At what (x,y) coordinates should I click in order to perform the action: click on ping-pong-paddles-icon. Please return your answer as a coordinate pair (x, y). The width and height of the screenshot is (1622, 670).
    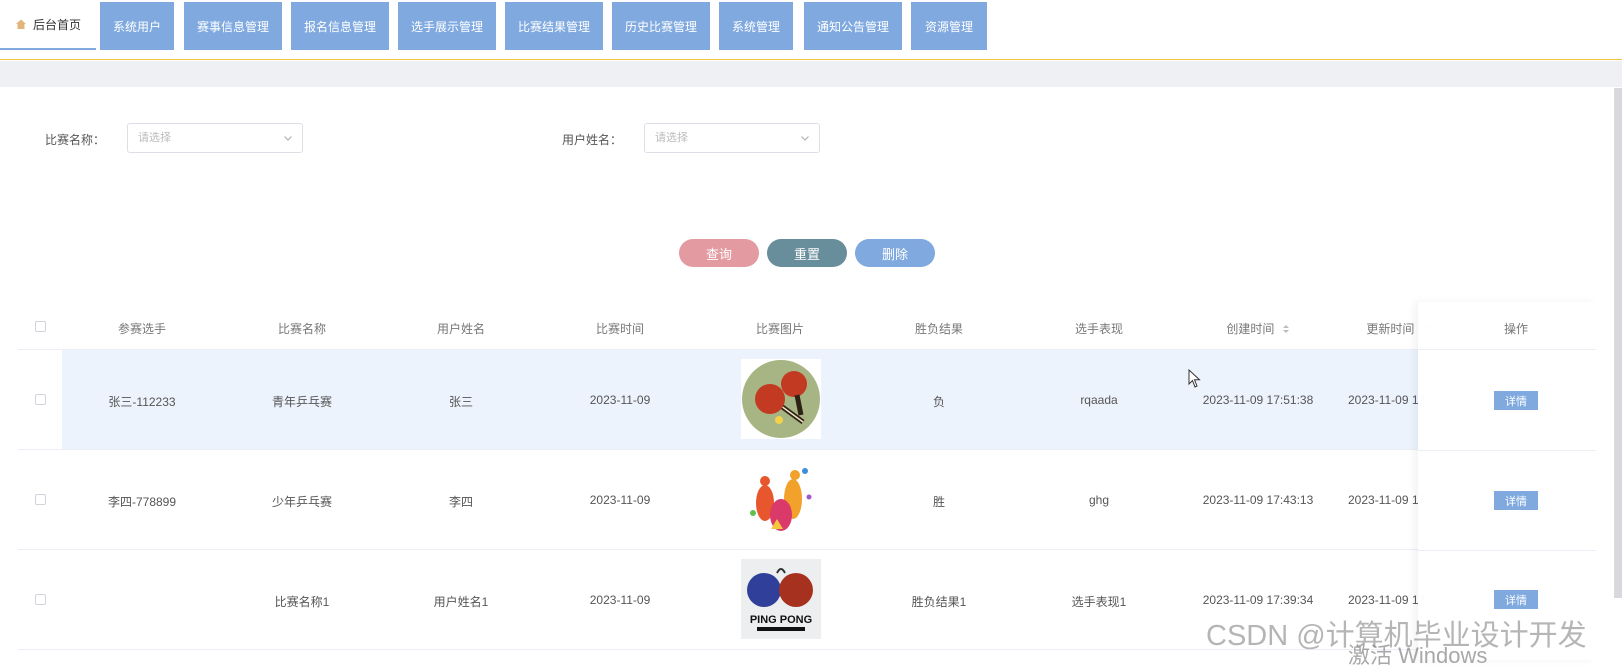
    Looking at the image, I should click on (781, 399).